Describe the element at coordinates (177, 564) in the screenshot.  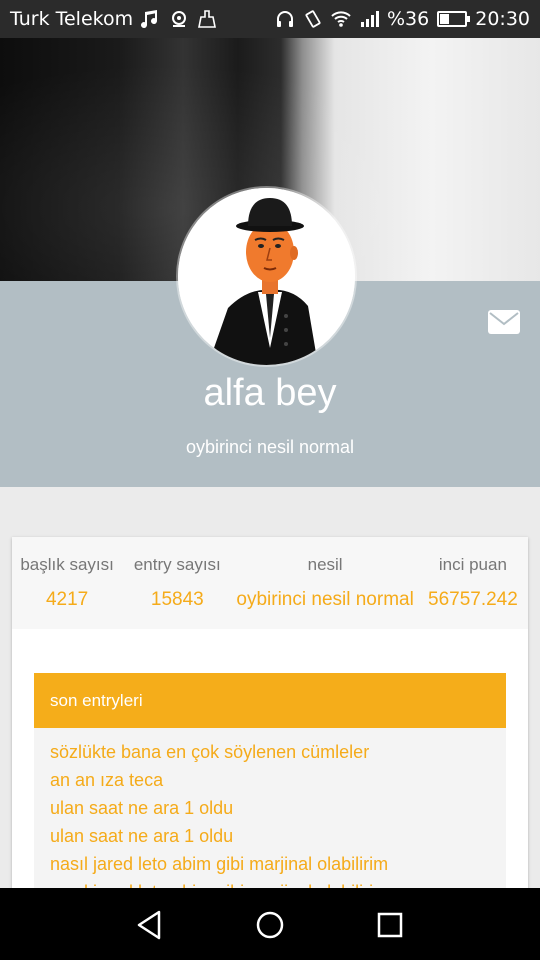
I see `stat-label: entry sayısı` at that location.